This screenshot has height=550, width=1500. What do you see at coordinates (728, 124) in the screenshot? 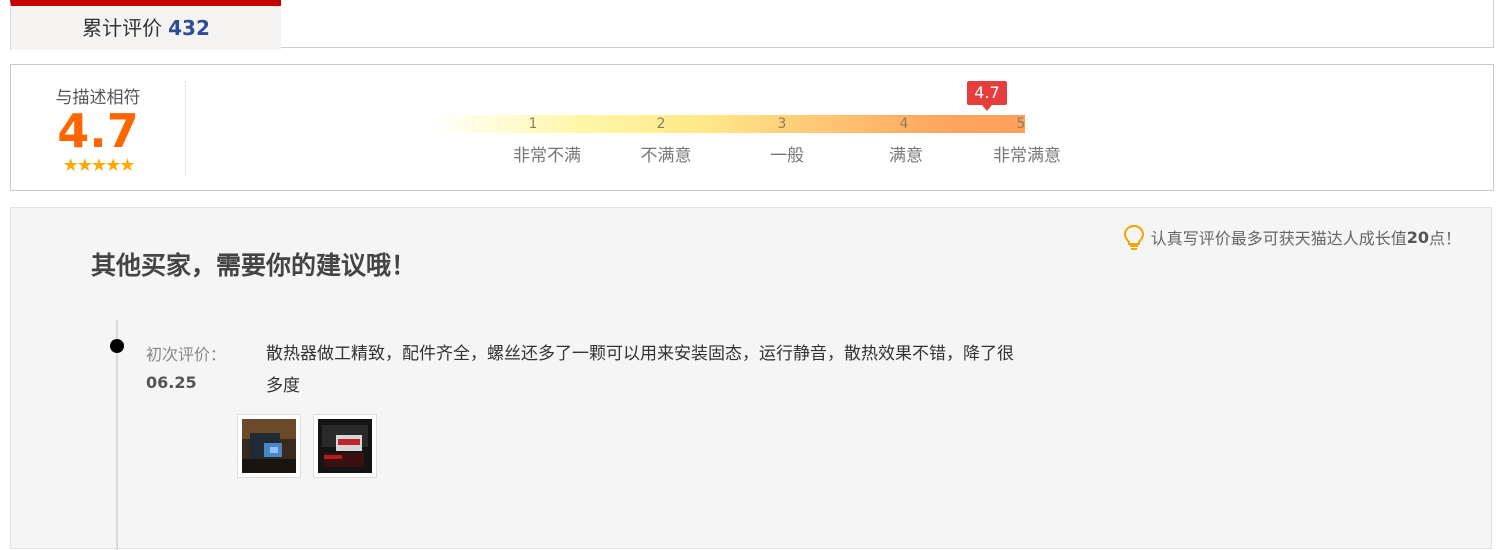
I see `rating-scale-bar` at bounding box center [728, 124].